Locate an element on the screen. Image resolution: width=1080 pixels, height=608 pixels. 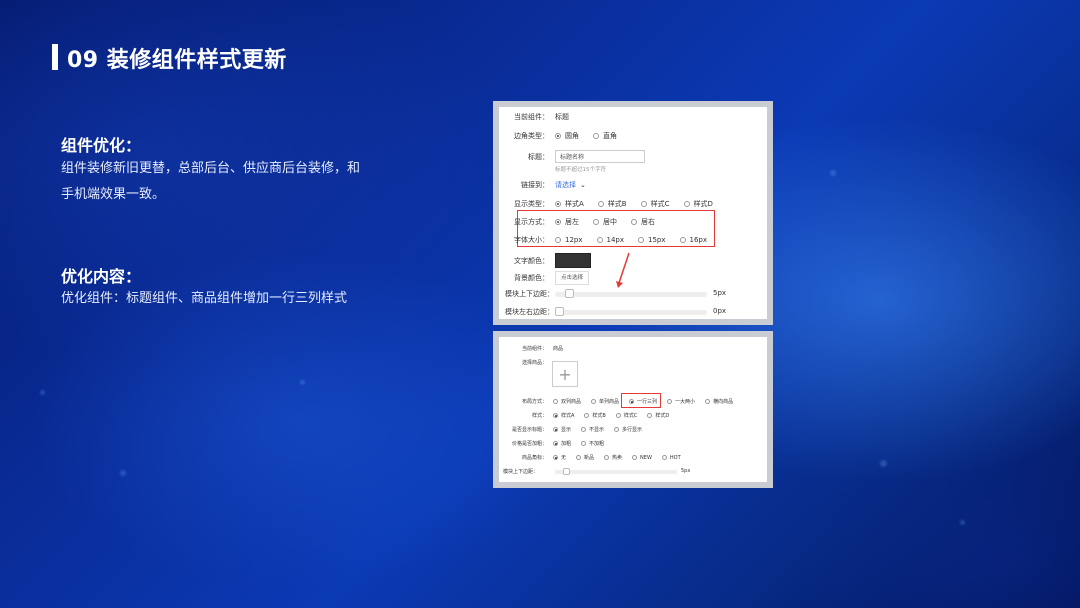
radio-p2-style-c: 样式C is located at coordinates (626, 415).